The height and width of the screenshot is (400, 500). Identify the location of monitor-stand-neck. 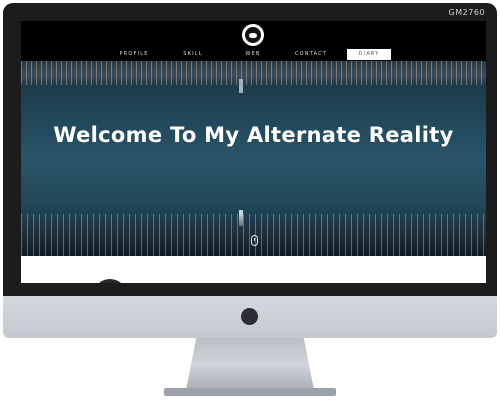
(250, 364).